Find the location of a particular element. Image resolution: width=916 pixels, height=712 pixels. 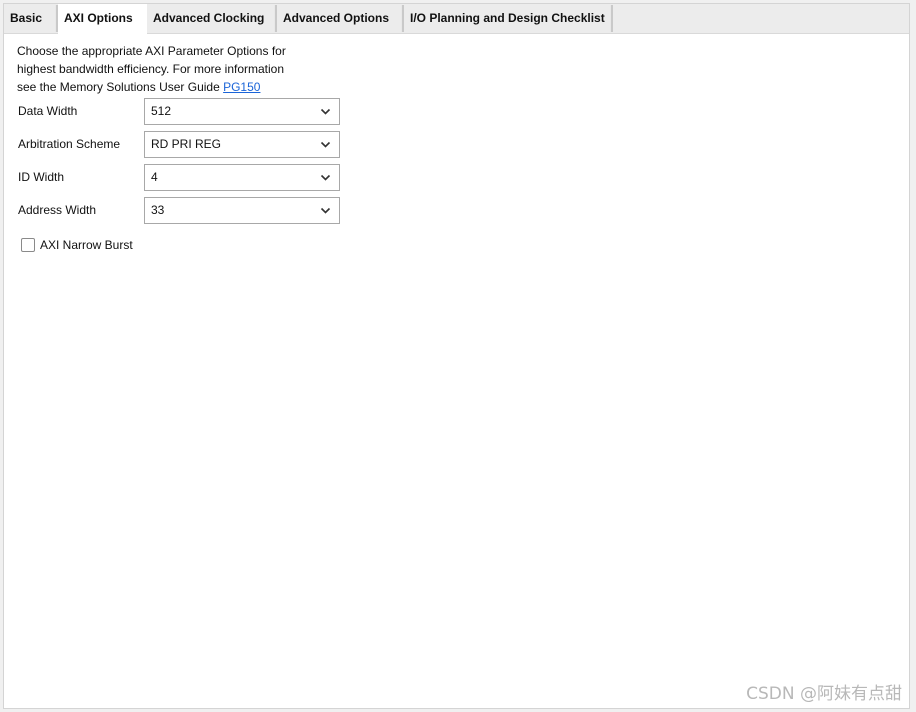

id-width-value: 4 is located at coordinates (154, 177).